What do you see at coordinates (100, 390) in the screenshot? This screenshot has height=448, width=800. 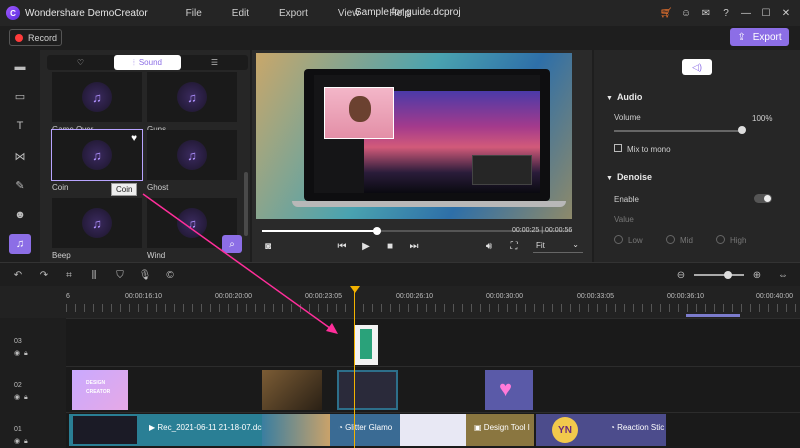 I see `clip-design-creator: DESIGN CREATOR` at bounding box center [100, 390].